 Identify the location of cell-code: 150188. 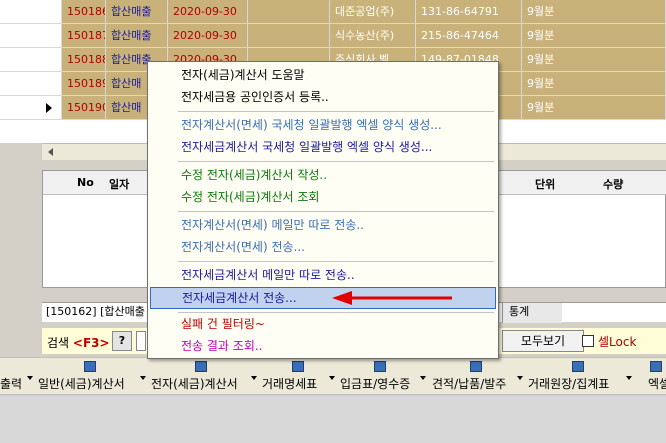
(84, 60).